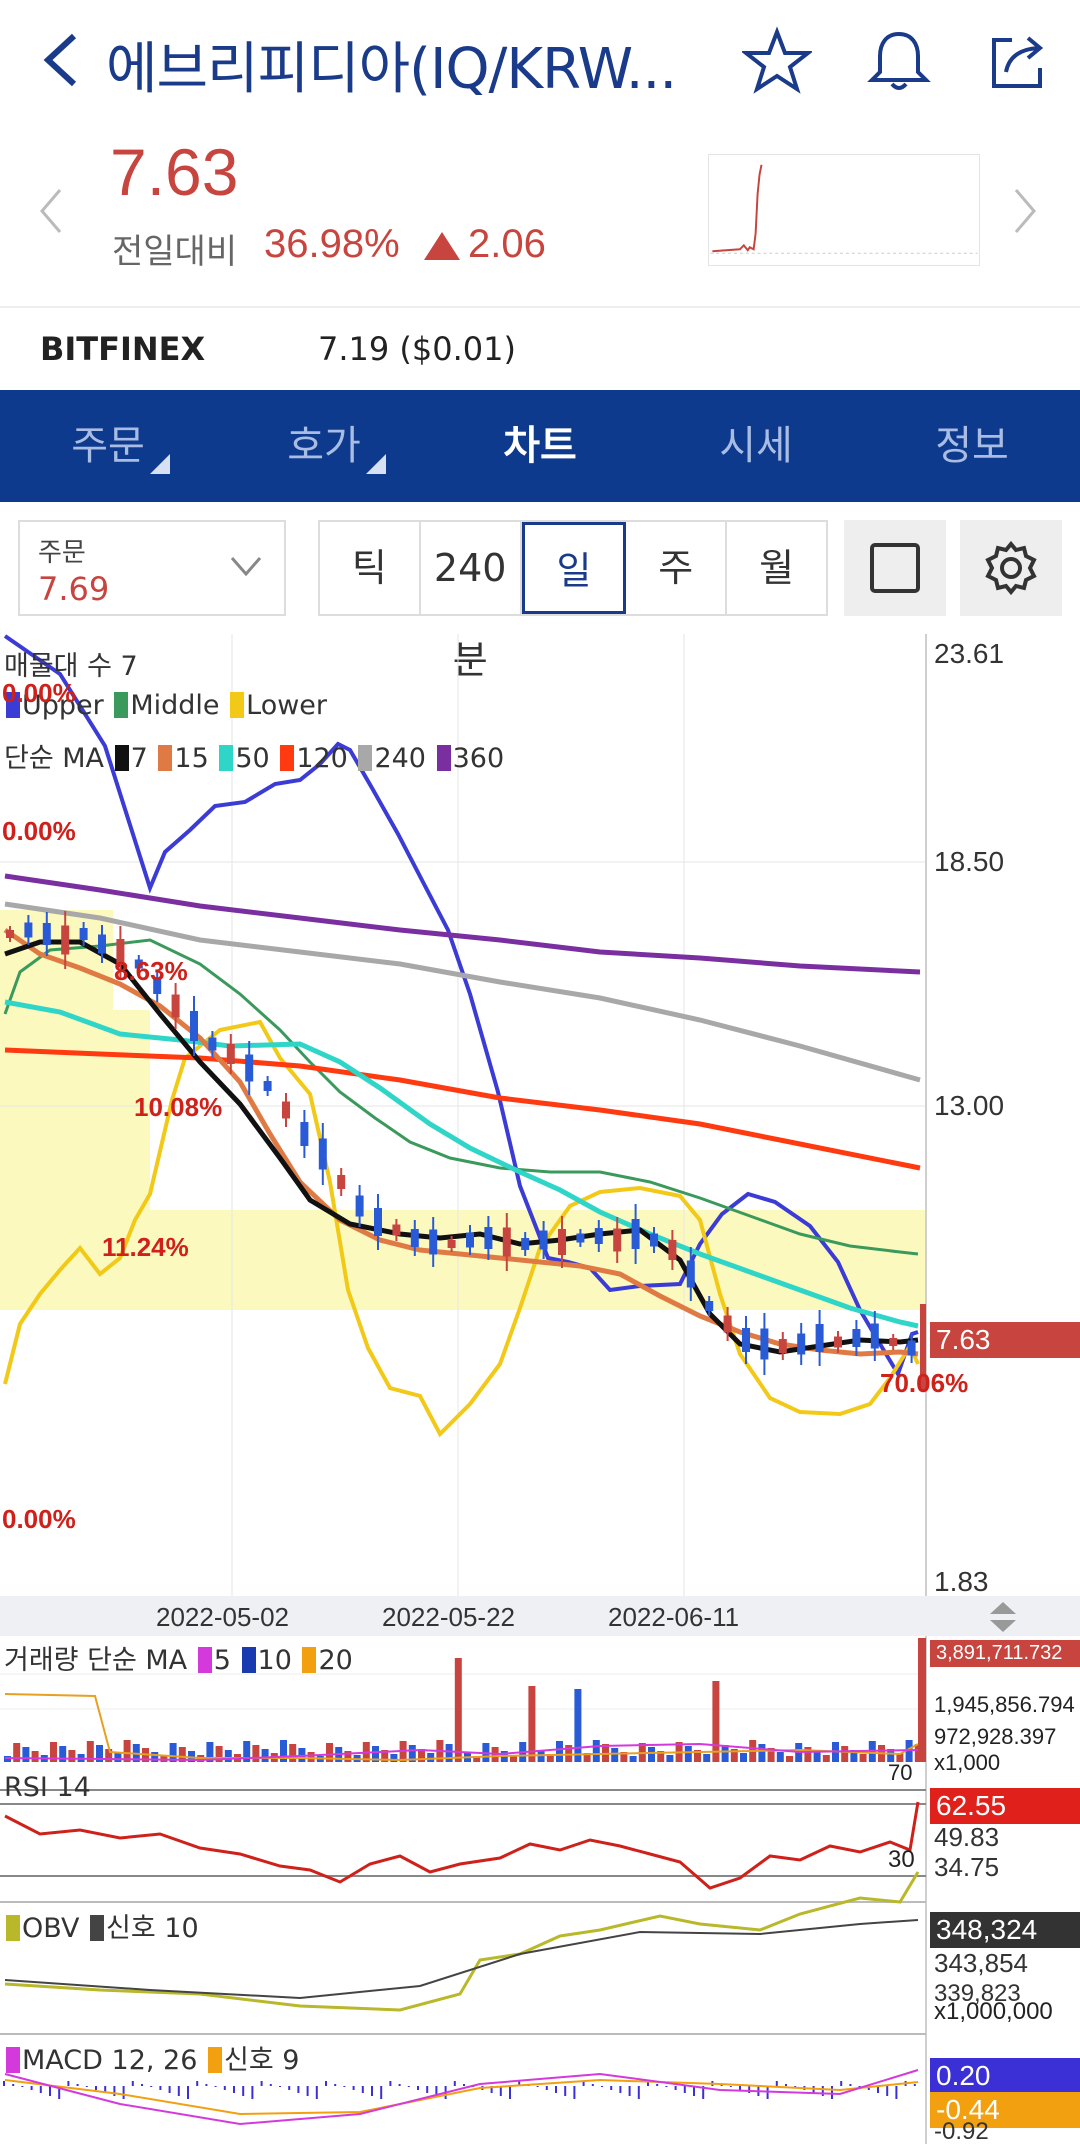 Image resolution: width=1080 pixels, height=2144 pixels. What do you see at coordinates (1011, 568) in the screenshot?
I see `settings-button` at bounding box center [1011, 568].